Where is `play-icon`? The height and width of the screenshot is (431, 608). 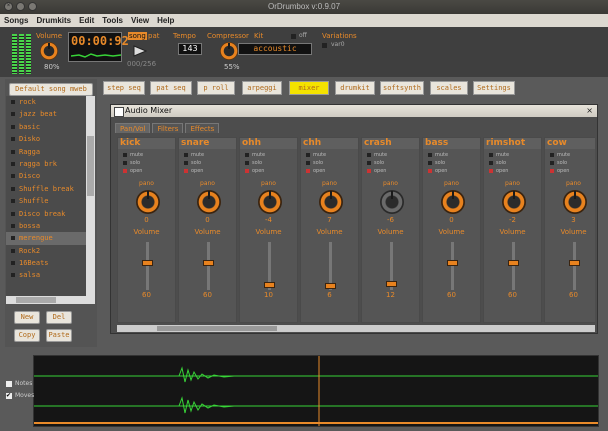 play-icon is located at coordinates (140, 51).